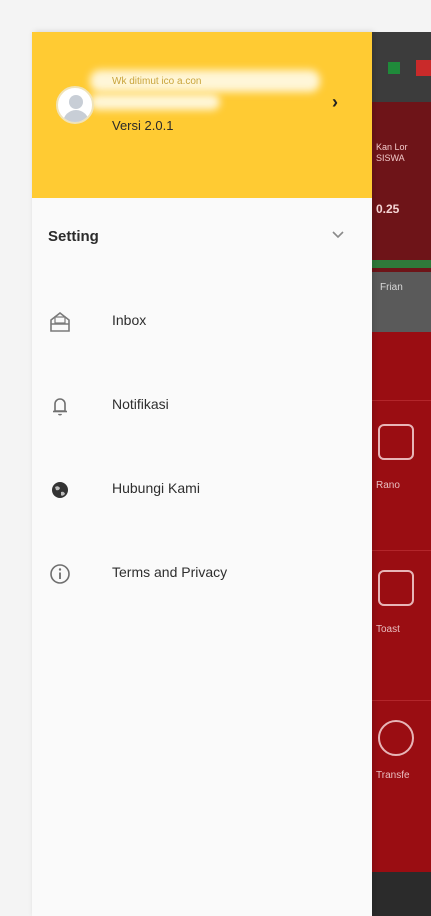 This screenshot has height=916, width=431. I want to click on globe-icon, so click(60, 490).